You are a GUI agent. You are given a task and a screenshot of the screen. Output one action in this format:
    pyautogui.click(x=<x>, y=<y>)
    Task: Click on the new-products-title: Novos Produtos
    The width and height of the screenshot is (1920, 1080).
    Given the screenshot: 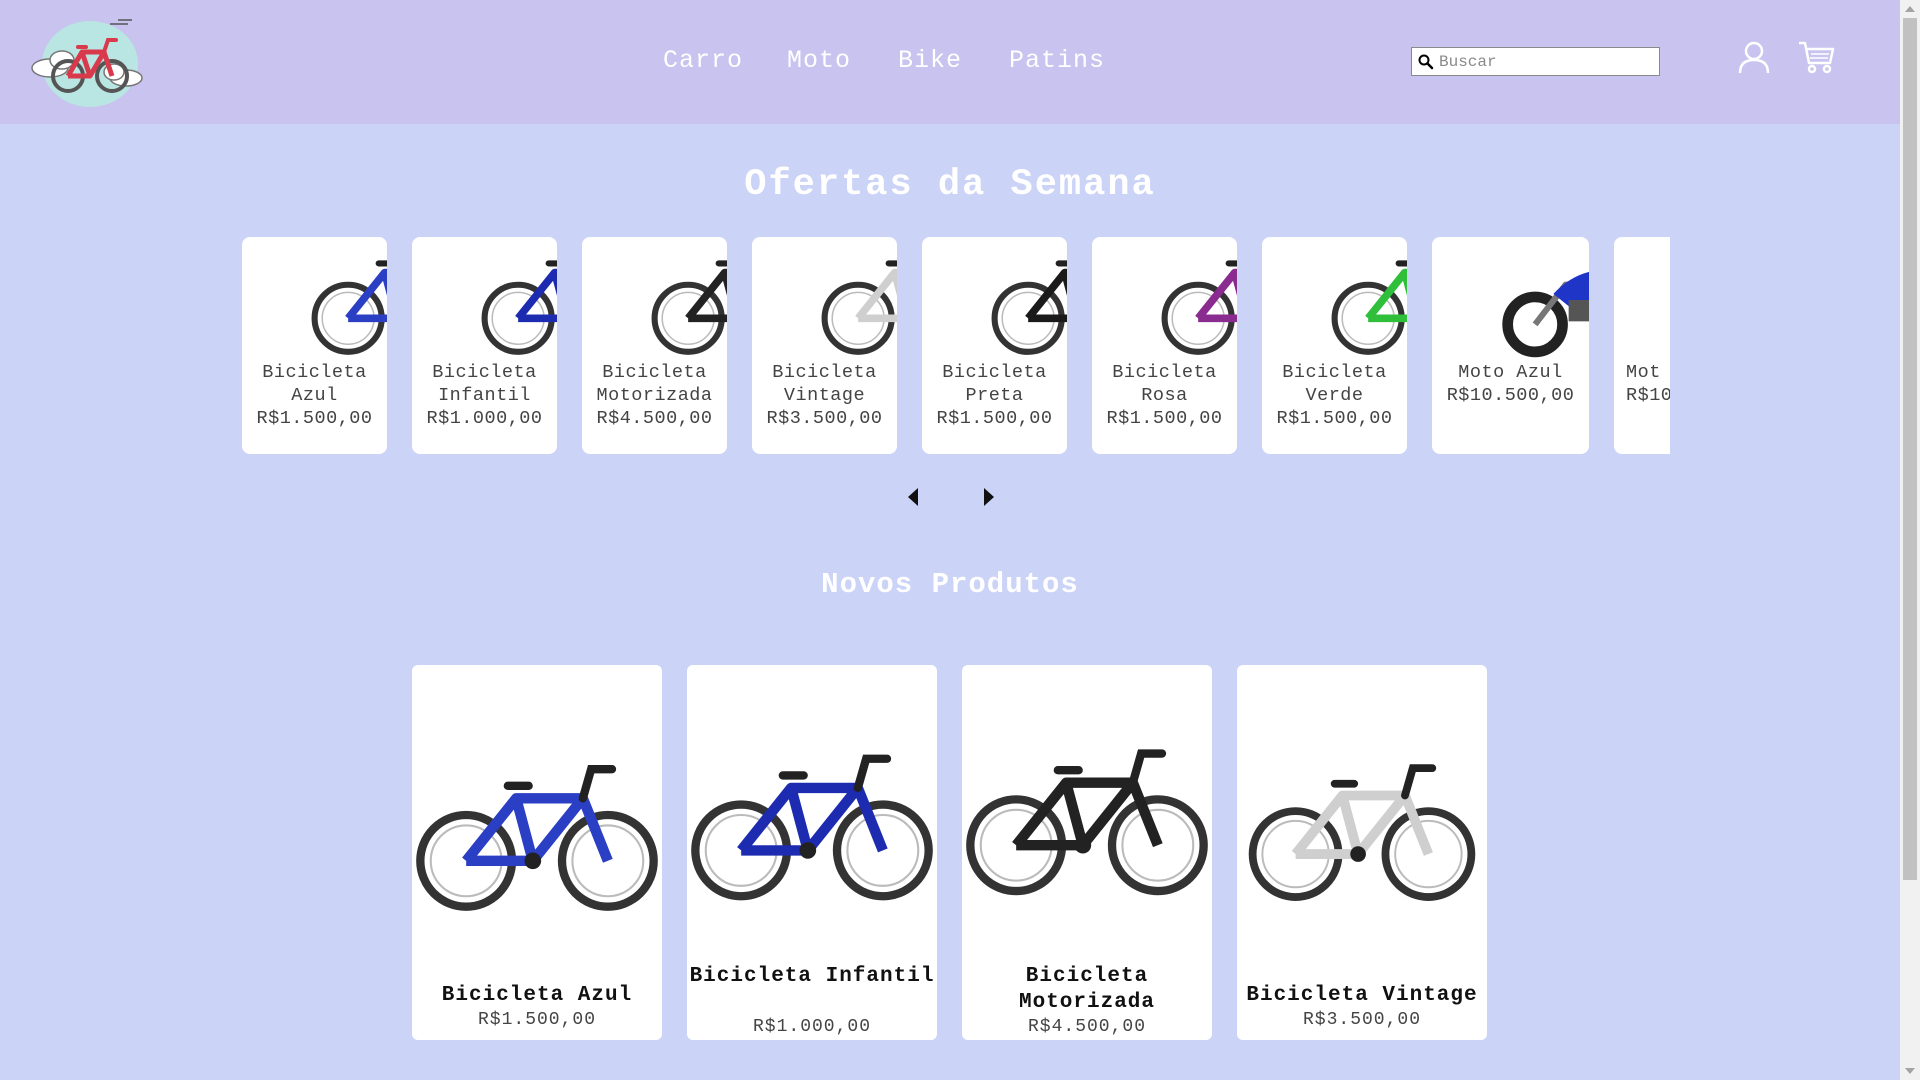 What is the action you would take?
    pyautogui.click(x=950, y=584)
    